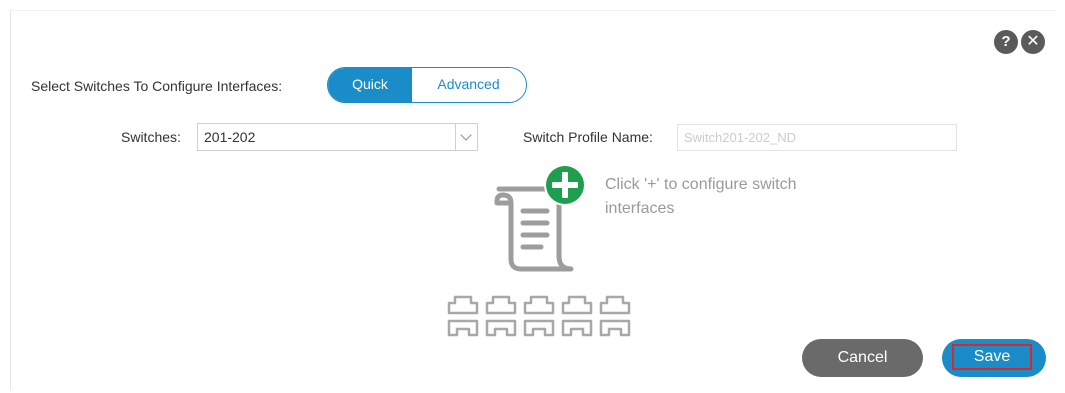 The width and height of the screenshot is (1065, 393). What do you see at coordinates (588, 137) in the screenshot?
I see `switch-profile-name-label: Switch Profile Name:` at bounding box center [588, 137].